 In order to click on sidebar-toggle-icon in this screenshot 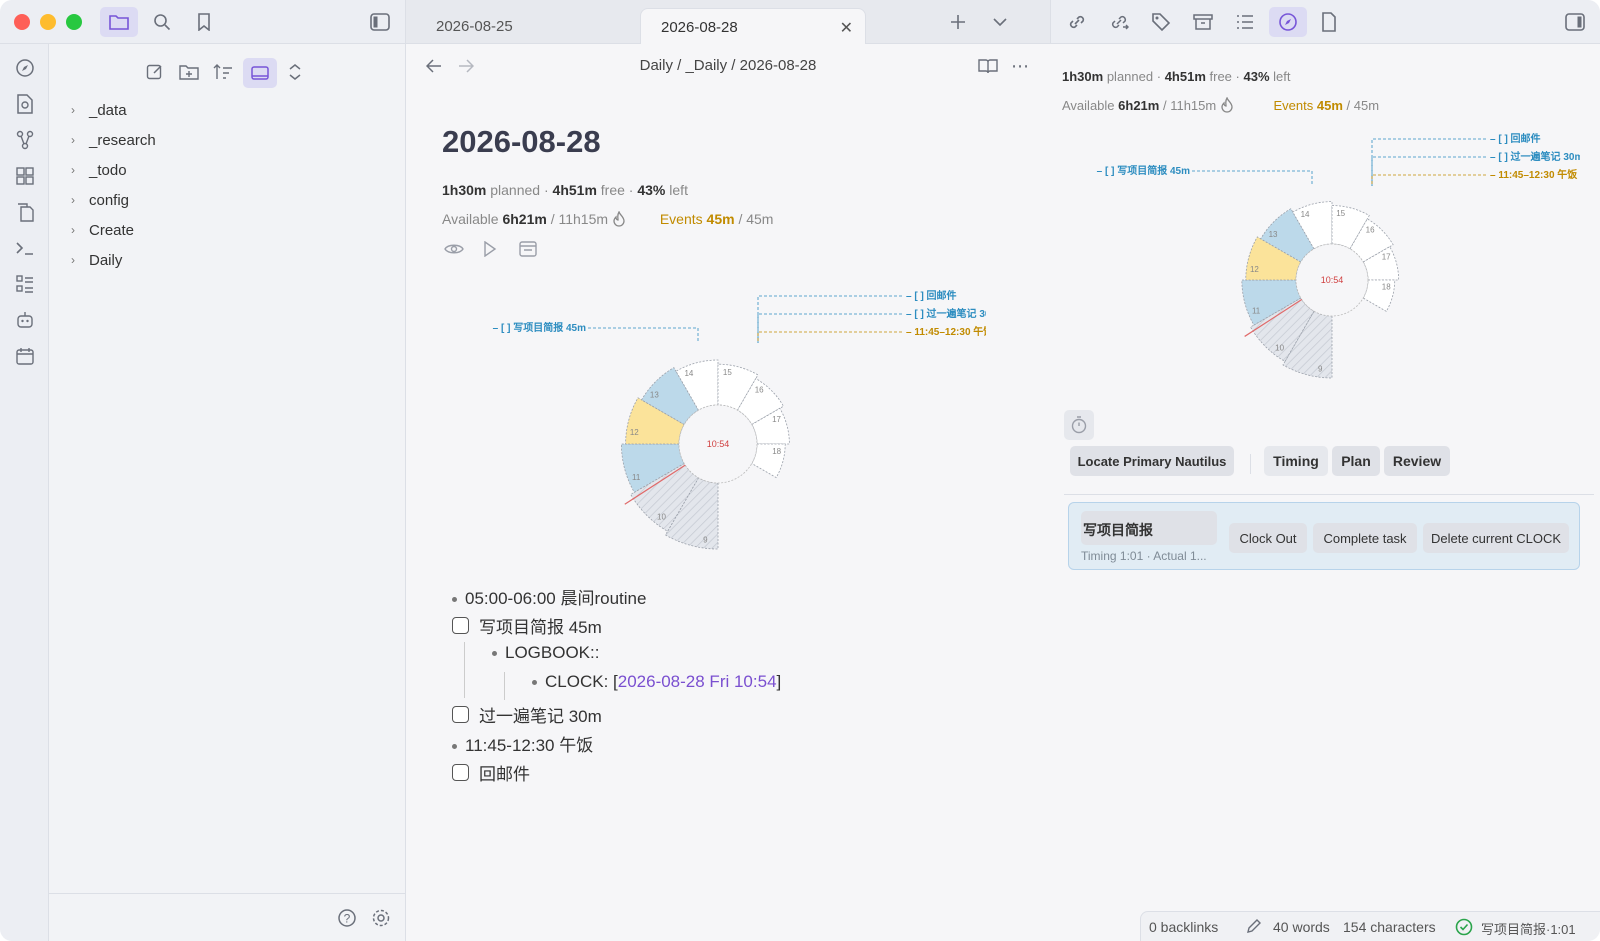, I will do `click(380, 22)`.